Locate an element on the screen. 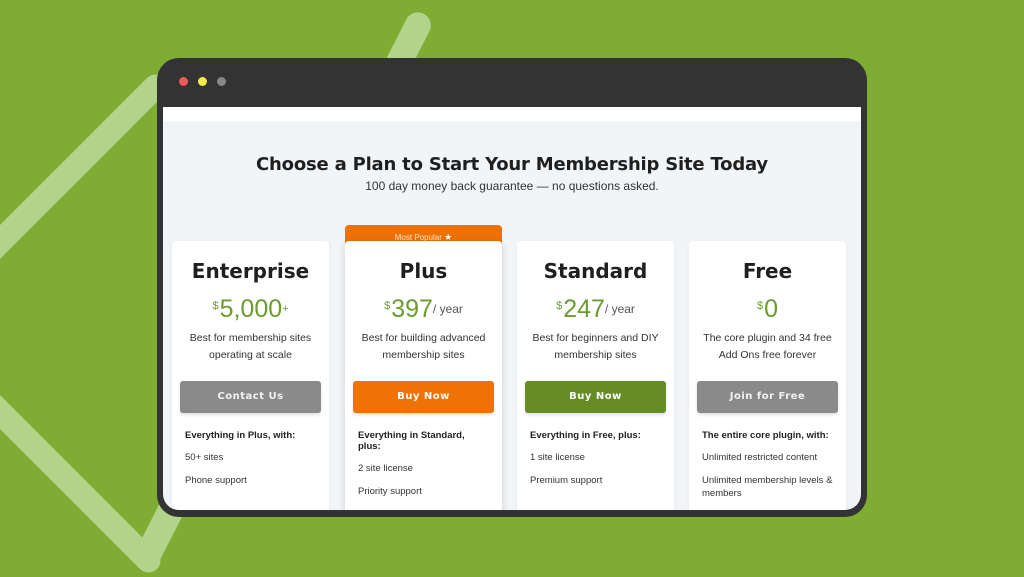 This screenshot has width=1024, height=577. plan-name: Standard is located at coordinates (595, 271).